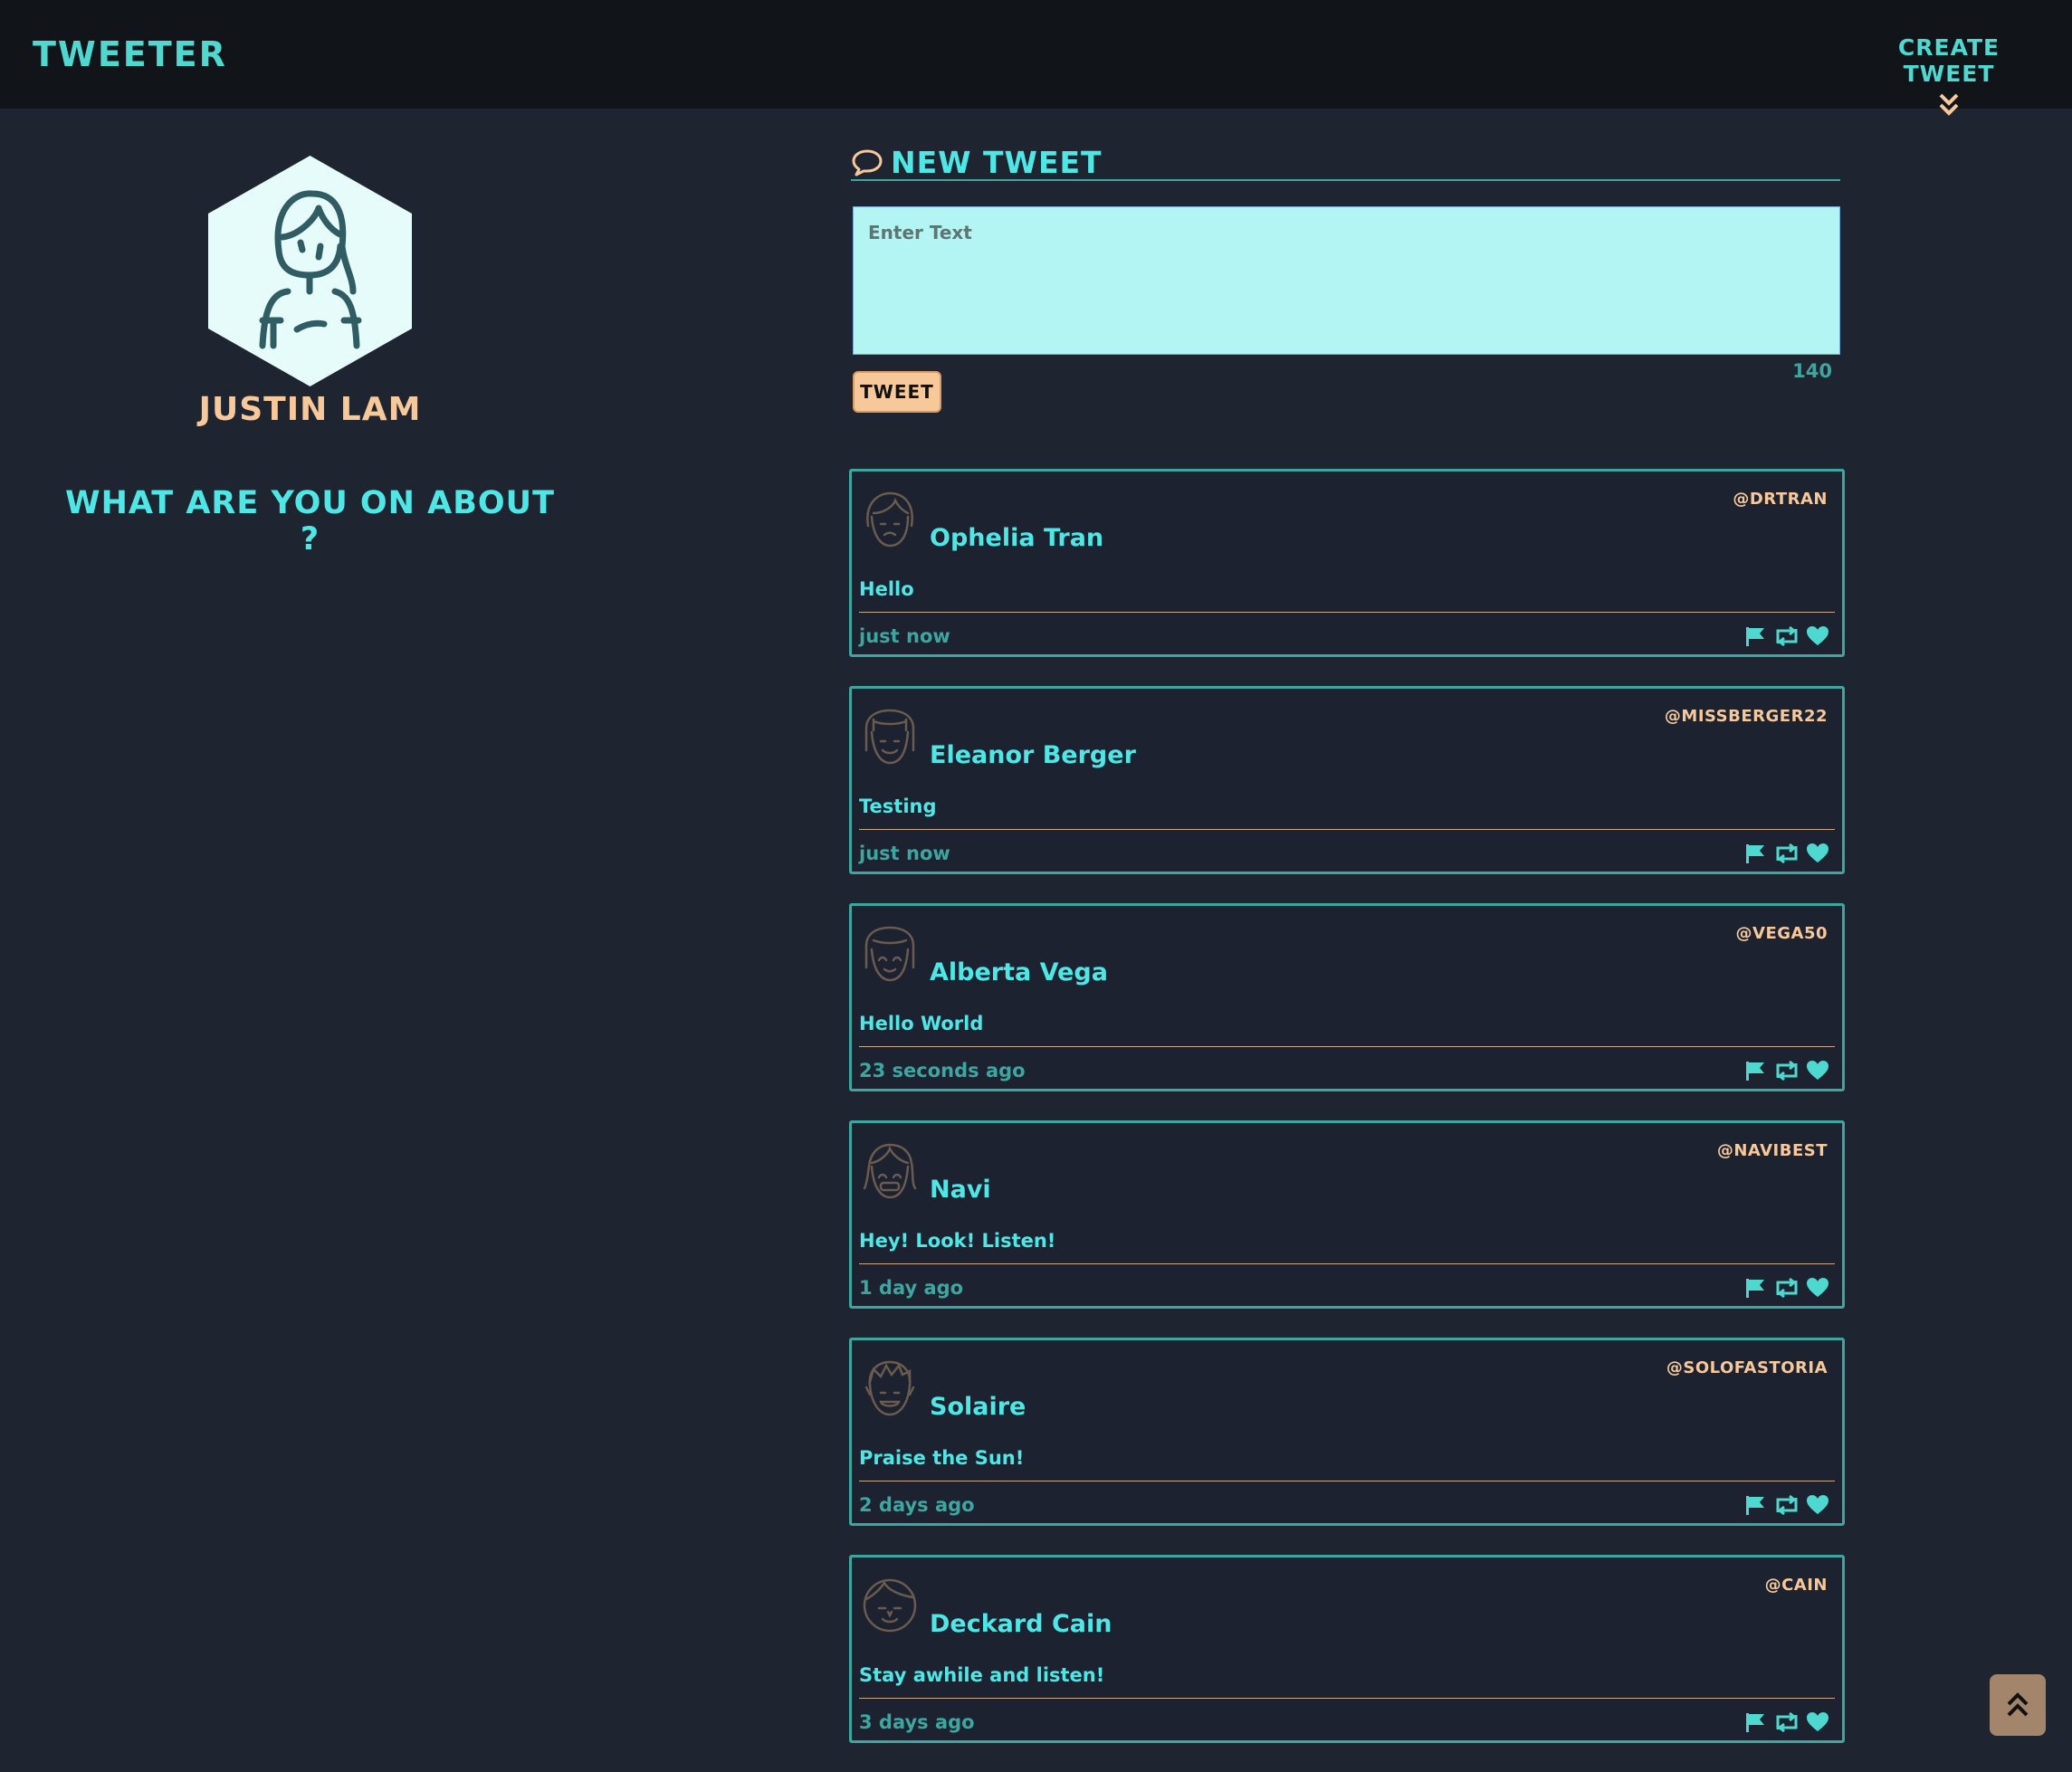 This screenshot has height=1772, width=2072. Describe the element at coordinates (917, 1505) in the screenshot. I see `tweet-timestamp: 2 days ago` at that location.